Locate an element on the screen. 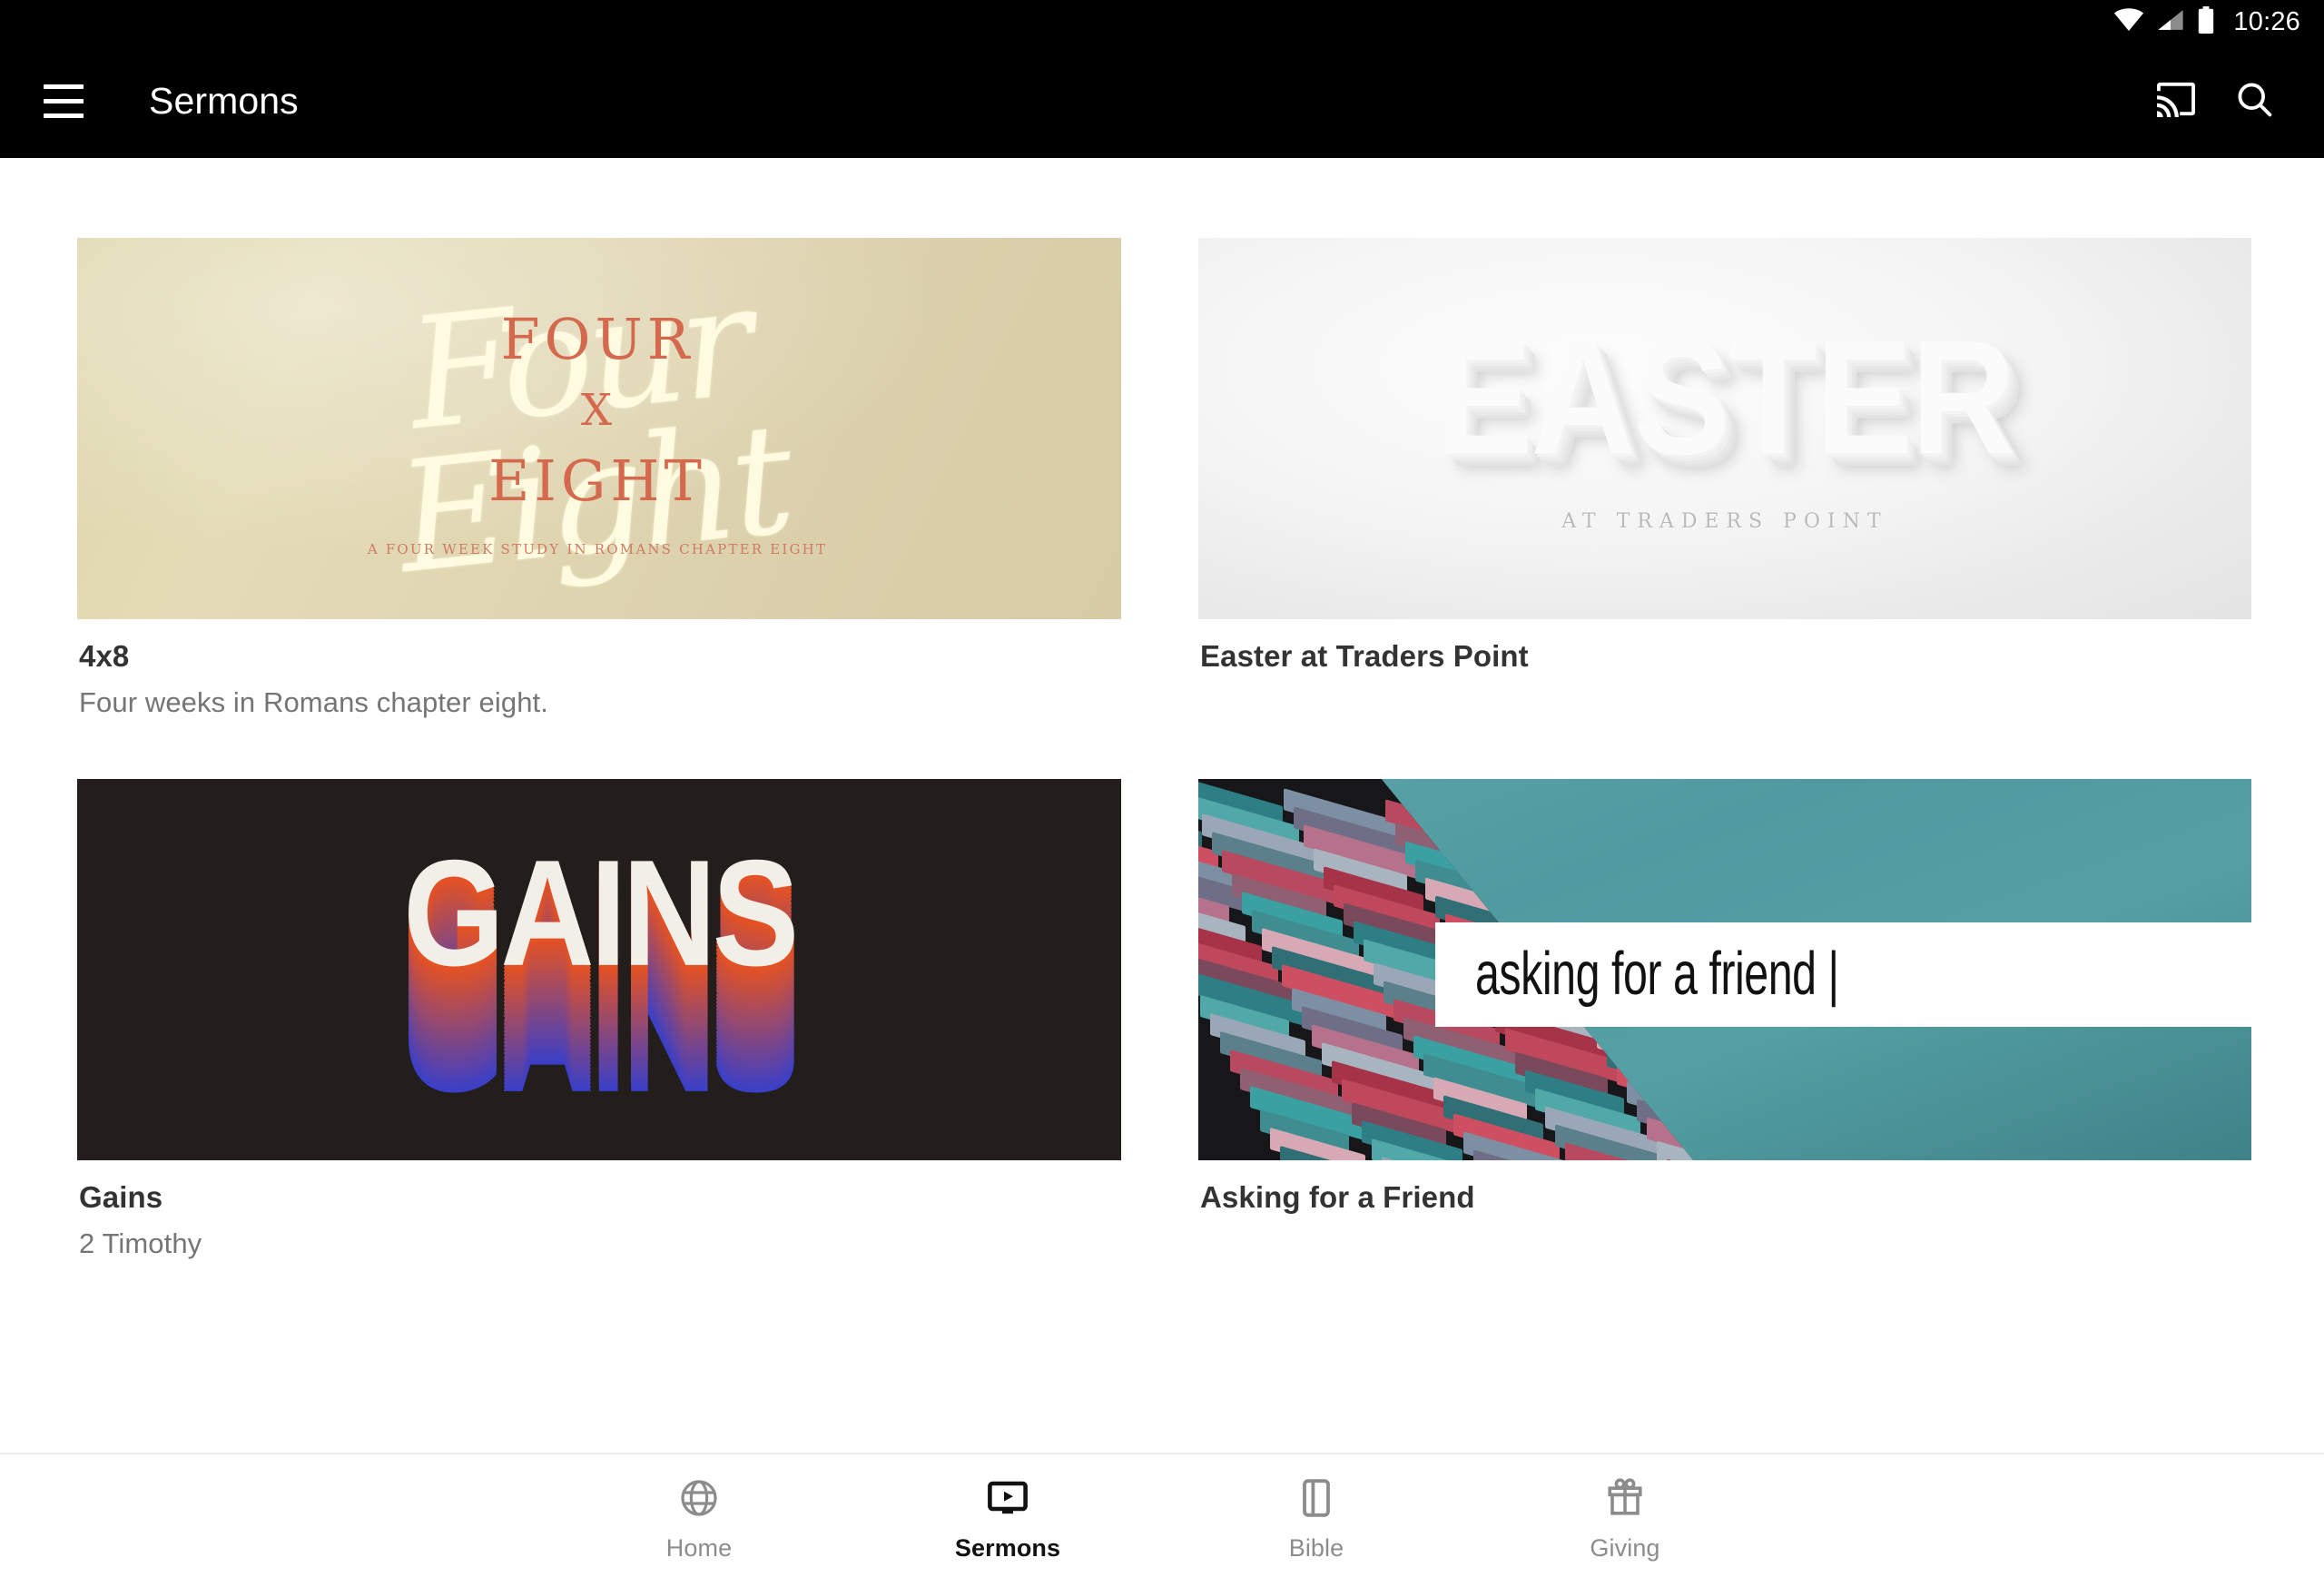  cast-icon is located at coordinates (2176, 101).